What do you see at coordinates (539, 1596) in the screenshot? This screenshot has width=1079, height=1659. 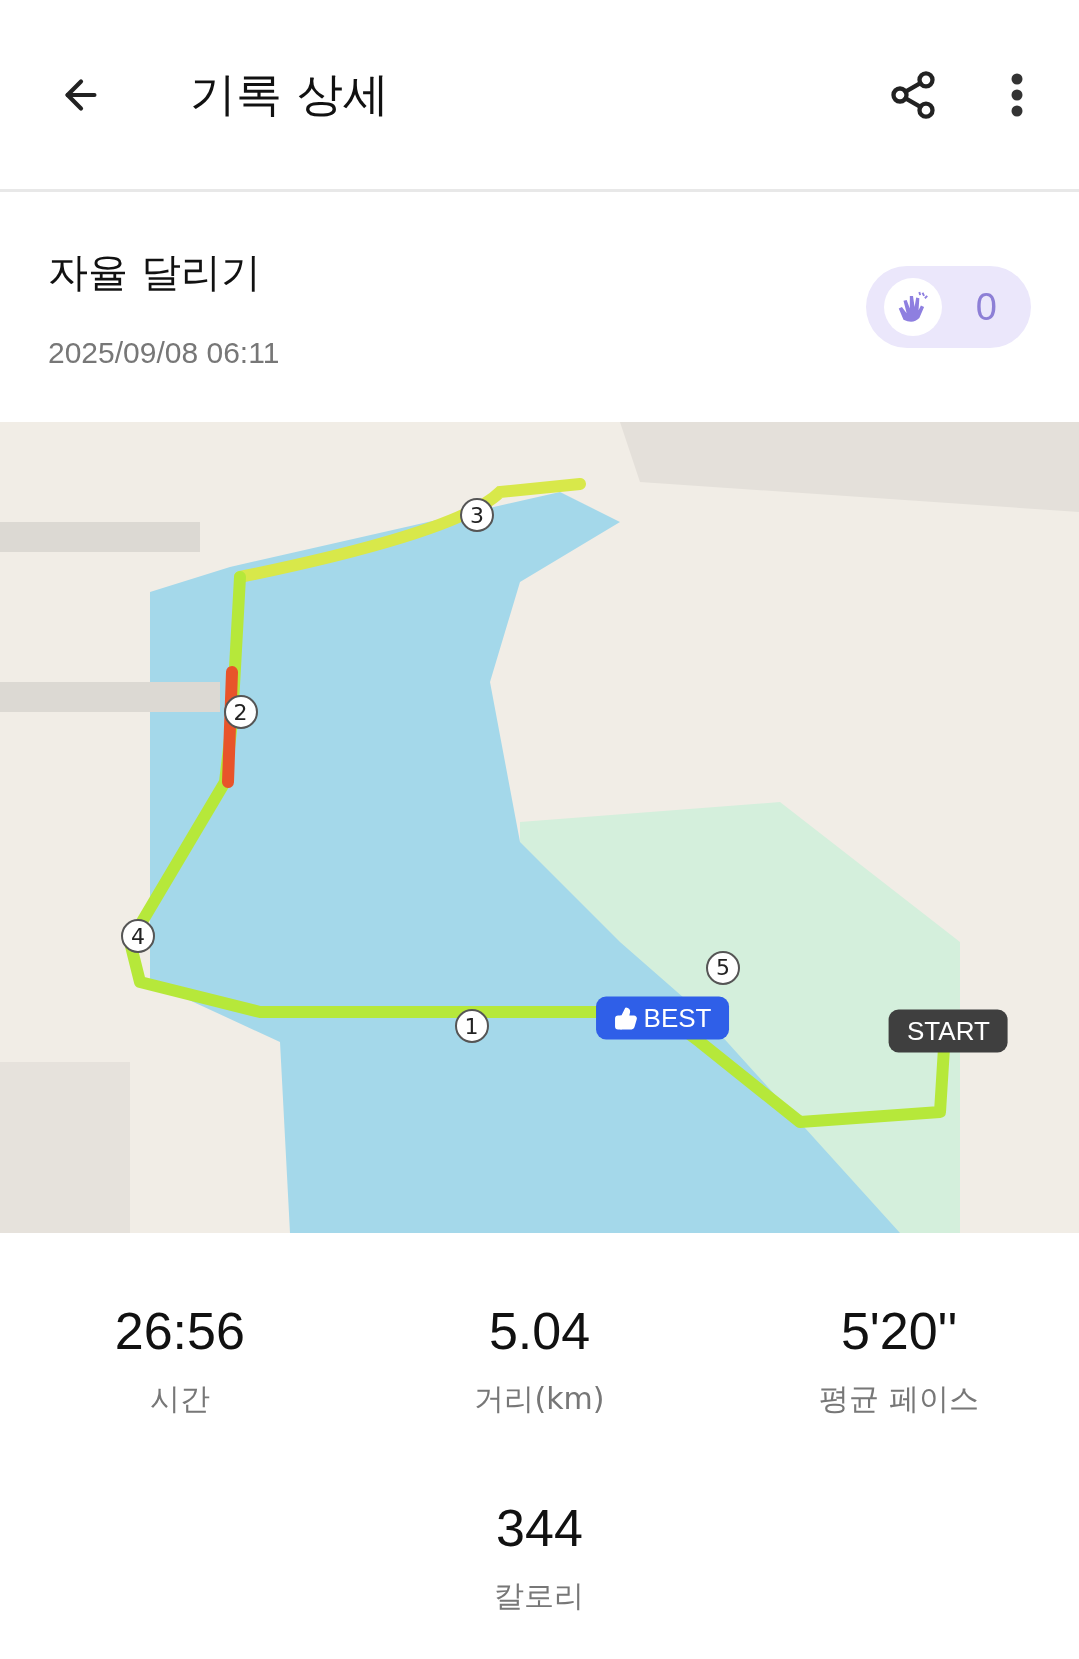 I see `stat-label: 칼로리` at bounding box center [539, 1596].